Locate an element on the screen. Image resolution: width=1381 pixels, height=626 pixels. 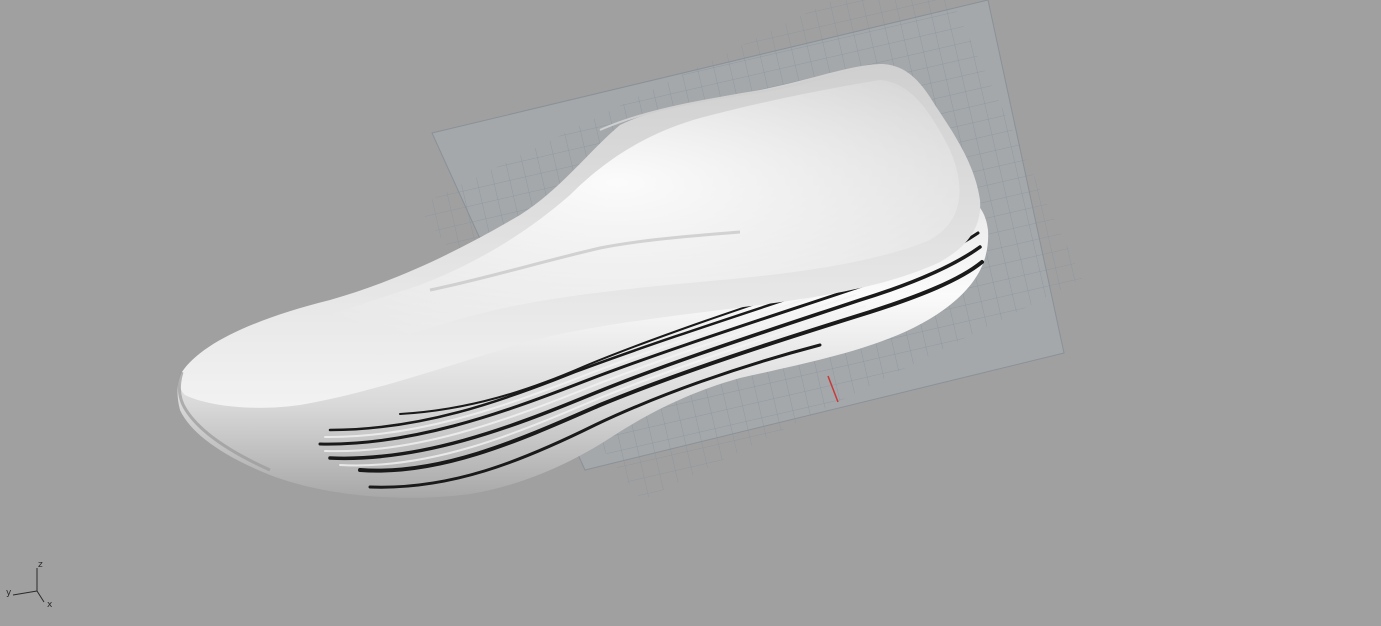
axis-x-label: x is located at coordinates (50, 605).